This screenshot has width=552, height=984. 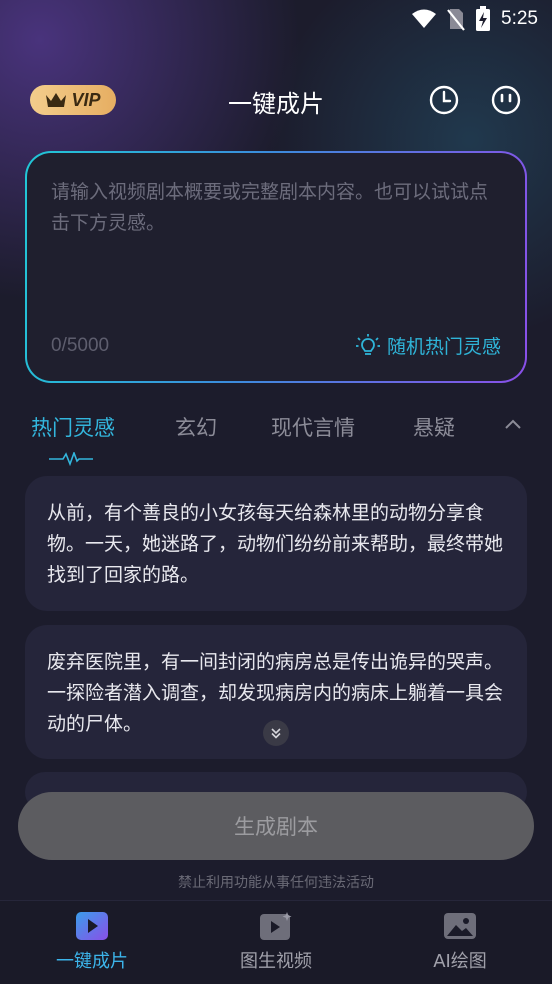 What do you see at coordinates (73, 427) in the screenshot?
I see `tab-hot-inspiration: 热门灵感` at bounding box center [73, 427].